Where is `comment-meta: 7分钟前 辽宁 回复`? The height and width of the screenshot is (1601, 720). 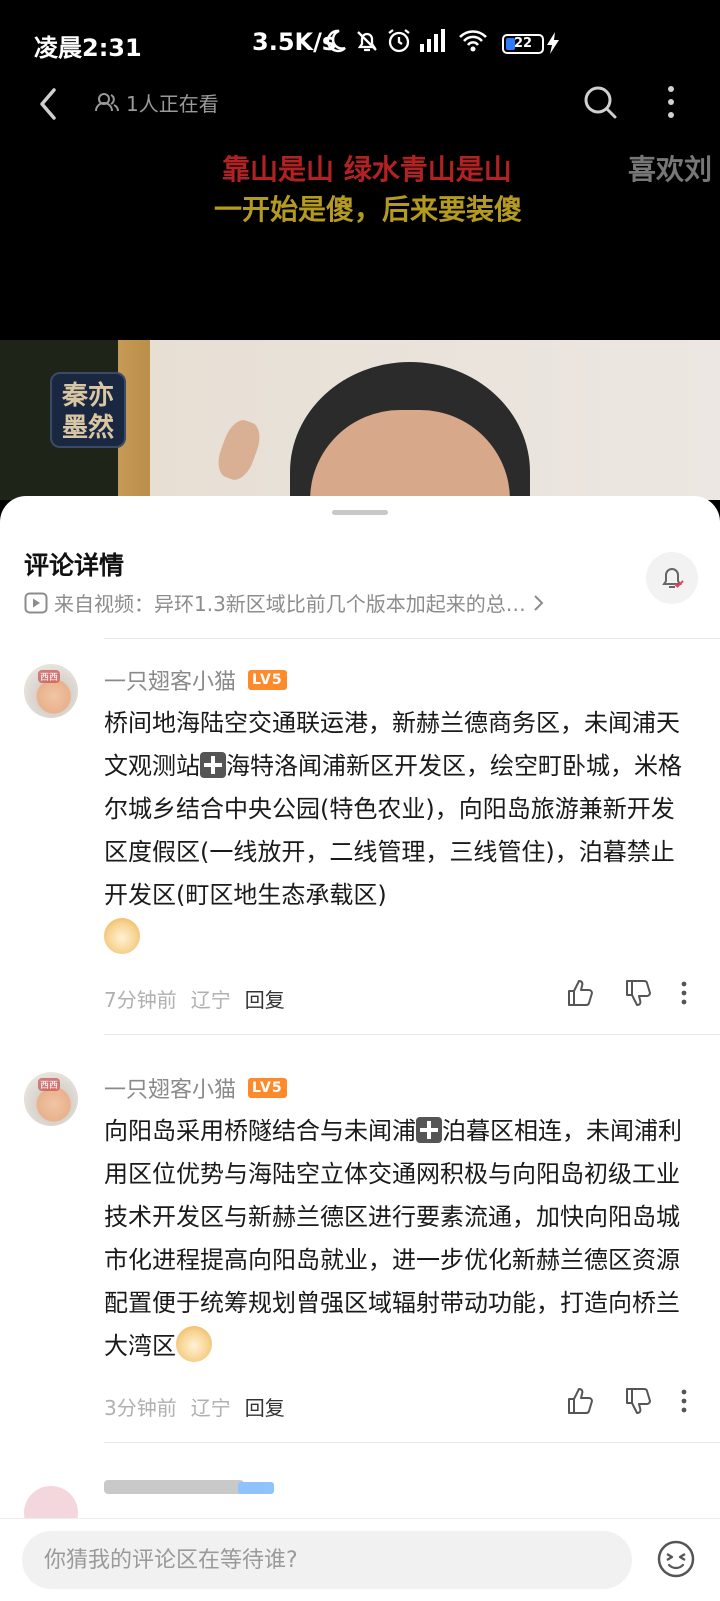
comment-meta: 7分钟前 辽宁 回复 is located at coordinates (194, 998).